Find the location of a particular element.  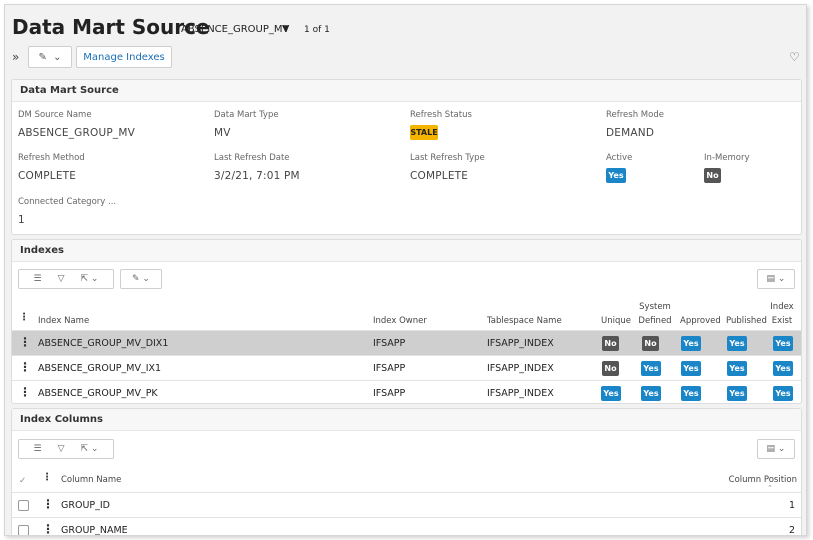

last-refresh-date-label: Last Refresh Date is located at coordinates (252, 158).